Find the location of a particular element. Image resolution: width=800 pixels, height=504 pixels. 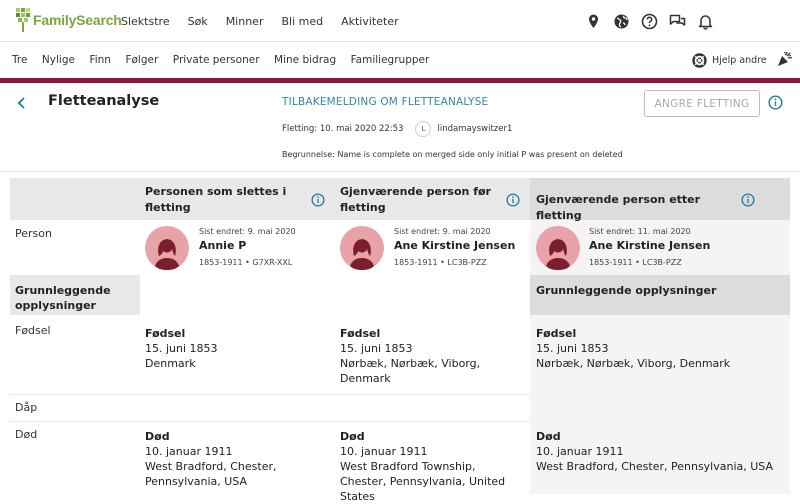

birth-event-deleted: Fødsel 15. juni 1853 Denmark is located at coordinates (235, 348).